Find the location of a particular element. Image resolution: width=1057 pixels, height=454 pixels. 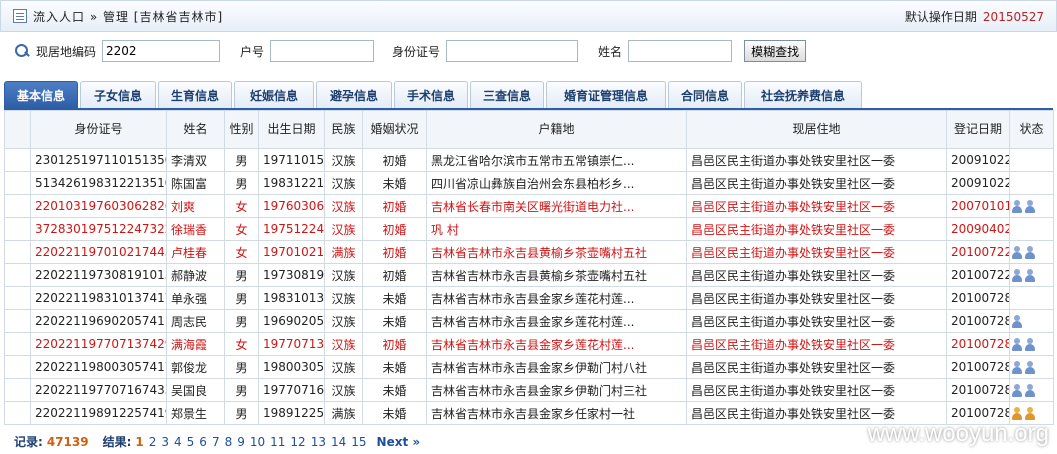

tab-marriage-cert-info: 婚育证管理信息 is located at coordinates (606, 94).